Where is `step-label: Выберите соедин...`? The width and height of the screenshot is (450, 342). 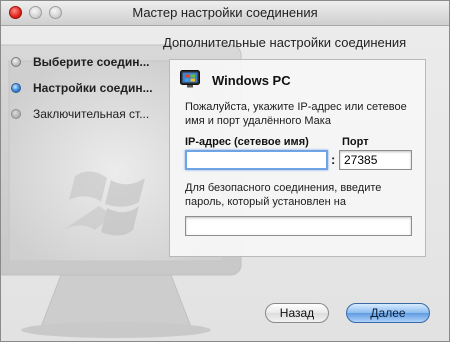
step-label: Выберите соедин... is located at coordinates (91, 62).